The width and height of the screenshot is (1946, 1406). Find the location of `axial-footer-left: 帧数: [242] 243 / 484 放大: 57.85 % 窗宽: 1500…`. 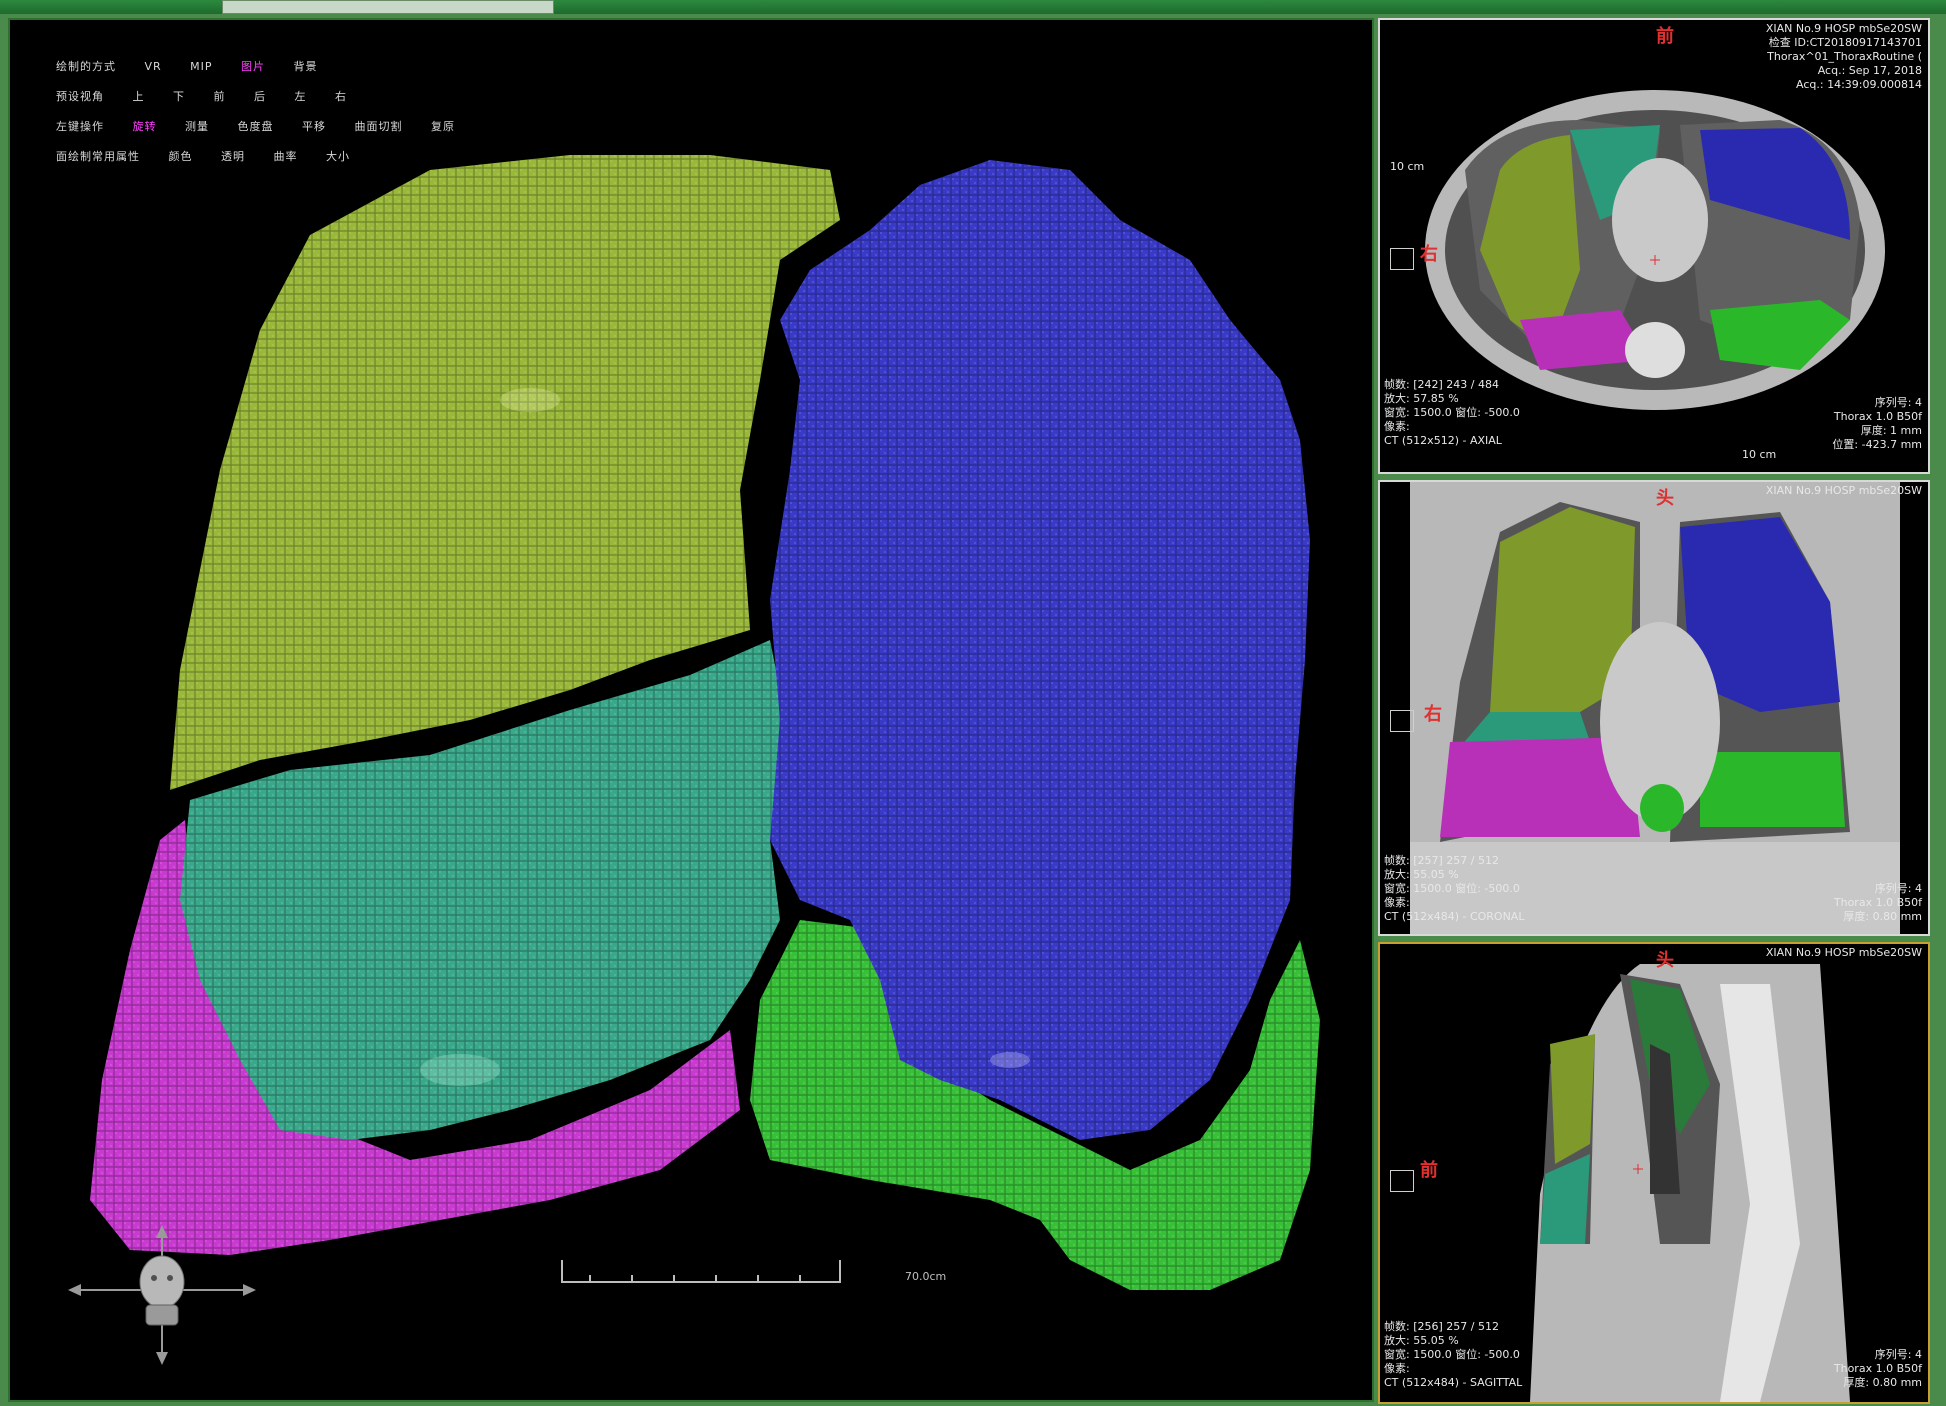

axial-footer-left: 帧数: [242] 243 / 484 放大: 57.85 % 窗宽: 1500… is located at coordinates (1452, 413).